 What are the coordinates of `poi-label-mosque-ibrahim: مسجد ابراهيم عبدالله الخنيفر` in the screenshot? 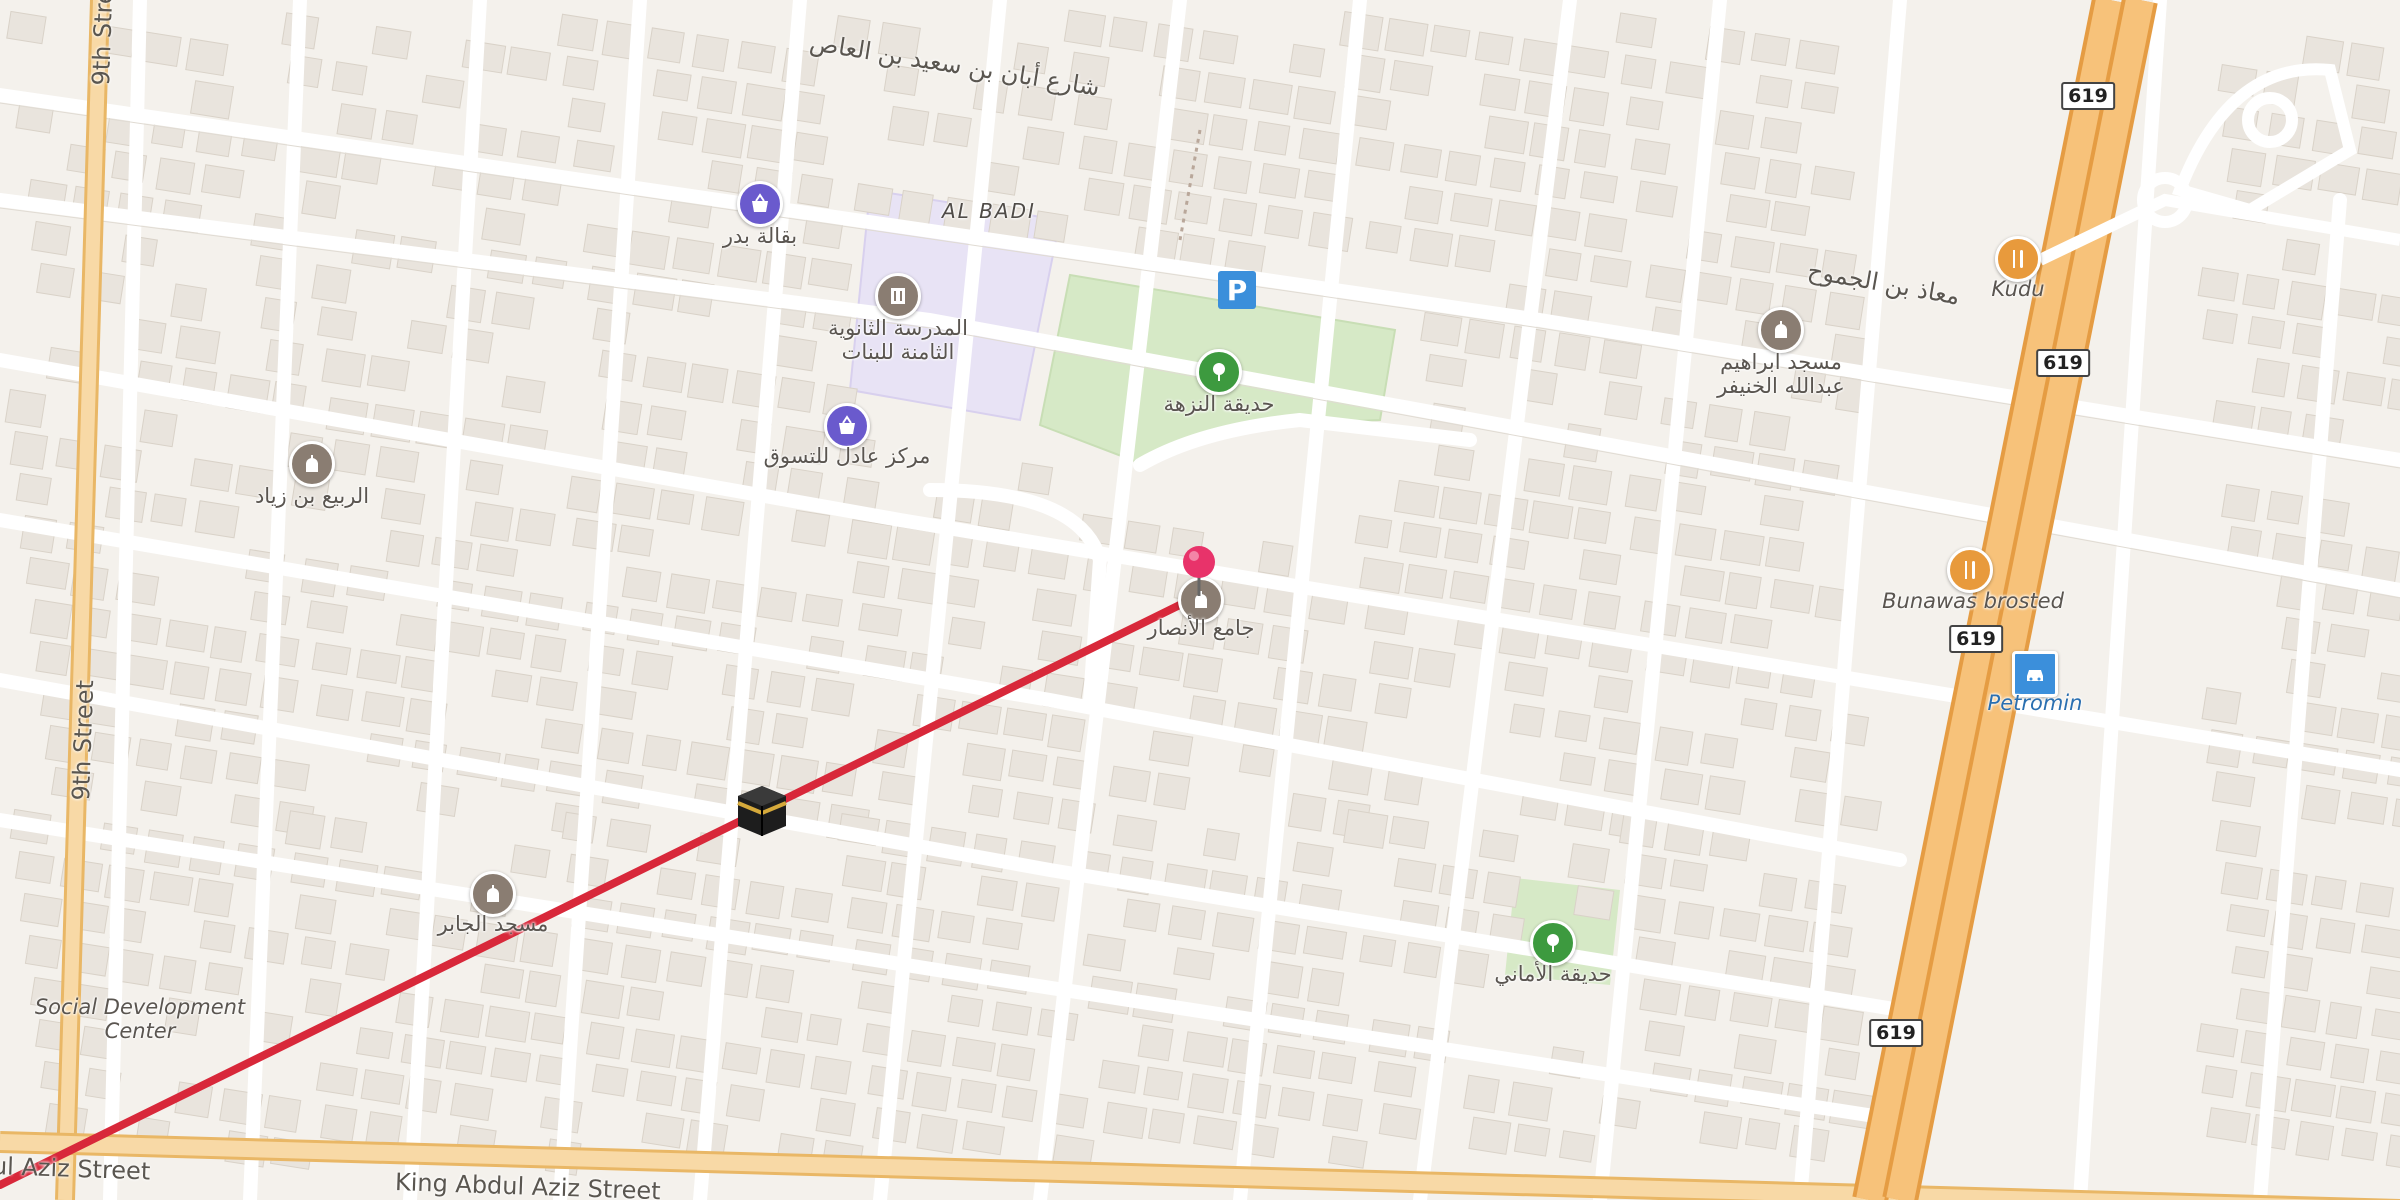 It's located at (1781, 374).